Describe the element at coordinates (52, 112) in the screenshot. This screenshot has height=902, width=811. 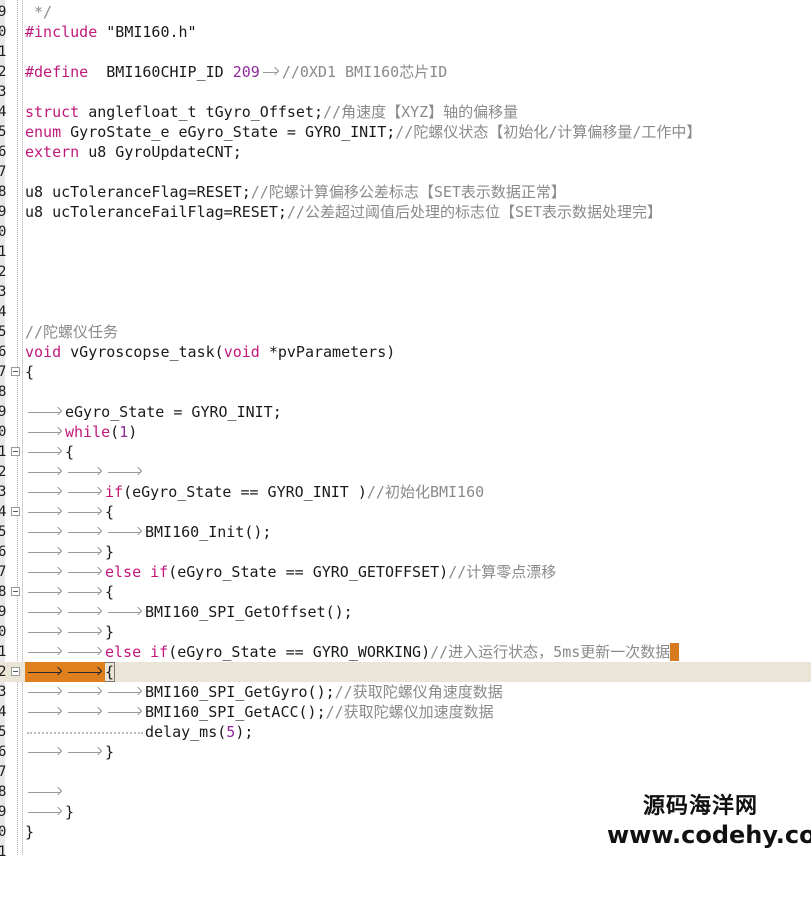
I see `keyword: struct` at that location.